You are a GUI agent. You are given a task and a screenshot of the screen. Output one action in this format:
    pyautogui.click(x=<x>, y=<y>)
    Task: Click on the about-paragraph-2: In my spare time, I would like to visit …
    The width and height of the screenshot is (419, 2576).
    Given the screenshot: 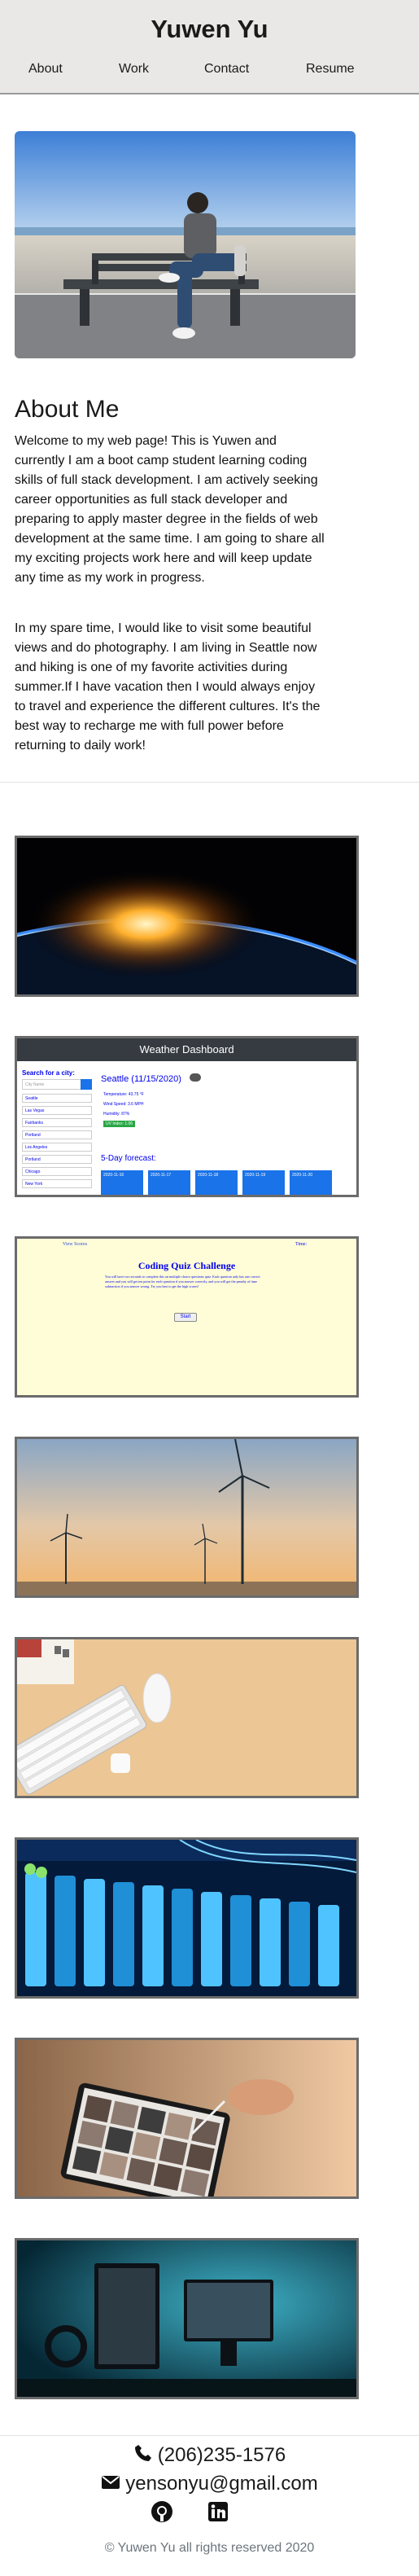 What is the action you would take?
    pyautogui.click(x=168, y=687)
    